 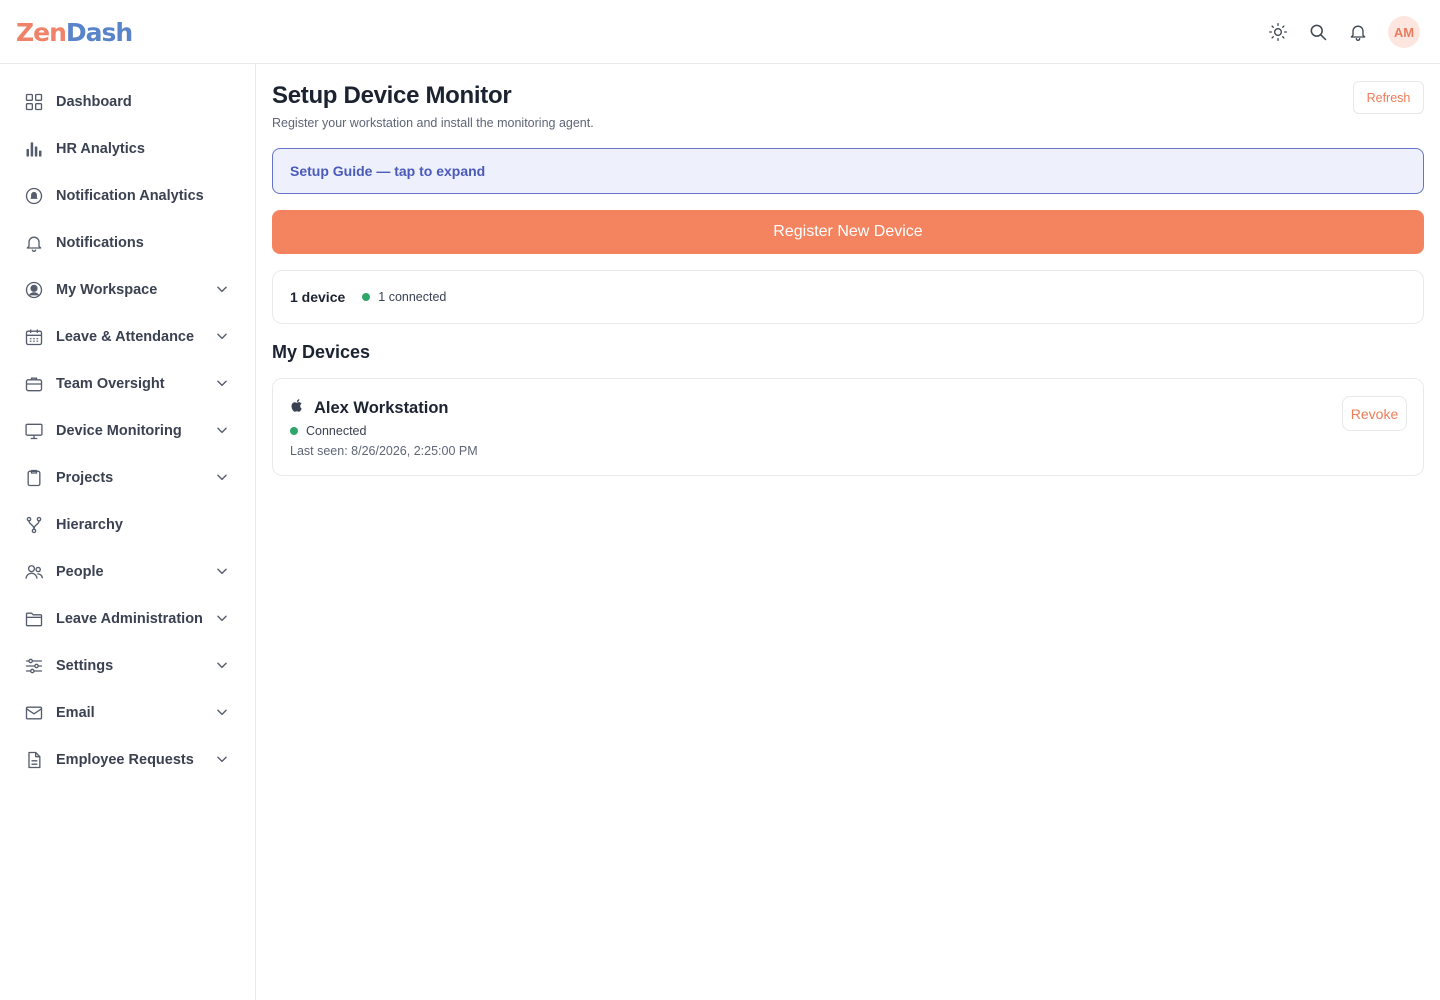 What do you see at coordinates (127, 571) in the screenshot?
I see `sidebar-item-people: People` at bounding box center [127, 571].